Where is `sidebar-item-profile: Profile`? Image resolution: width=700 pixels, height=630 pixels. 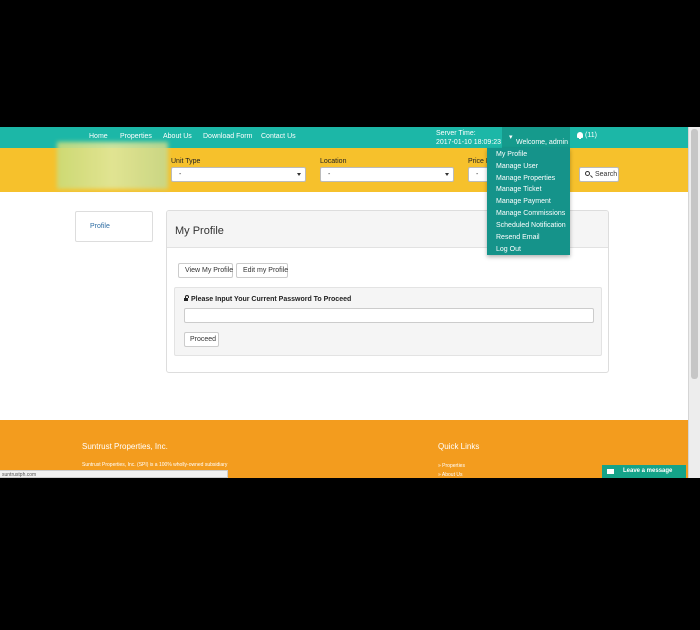 sidebar-item-profile: Profile is located at coordinates (100, 226).